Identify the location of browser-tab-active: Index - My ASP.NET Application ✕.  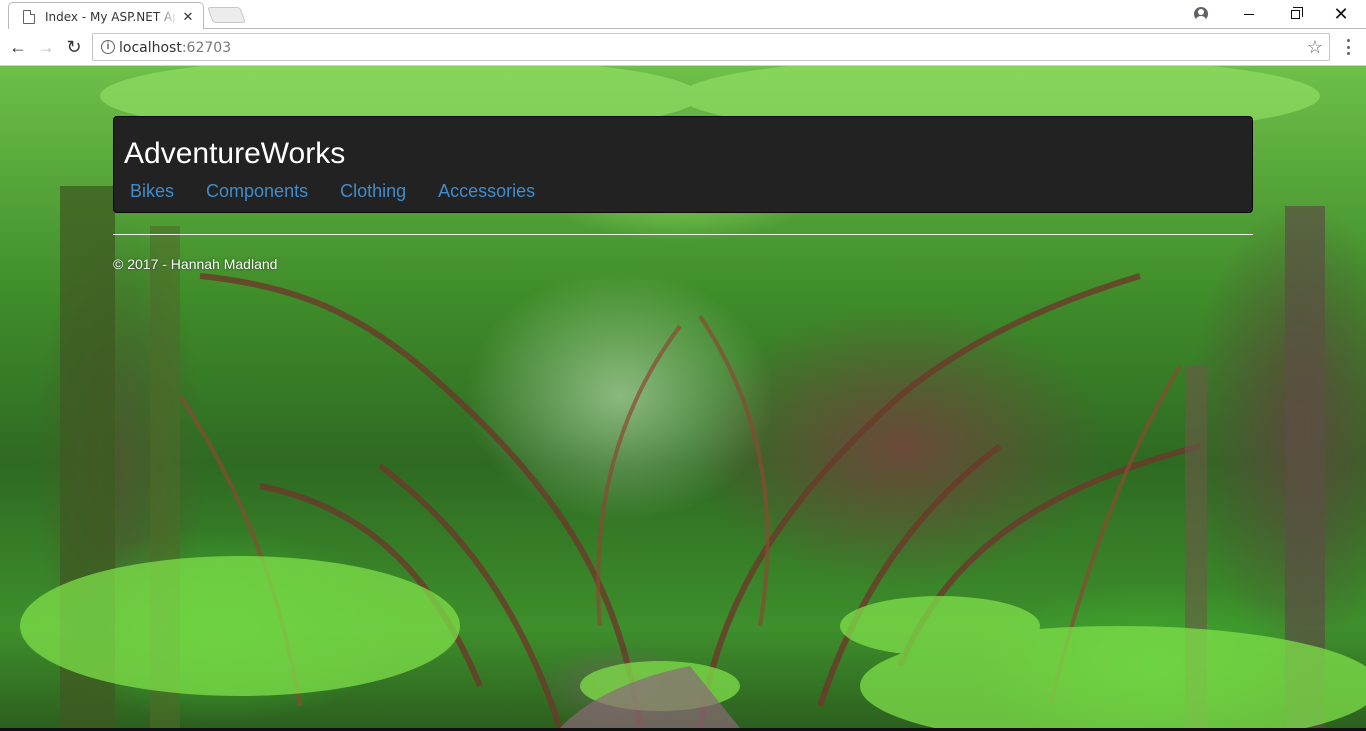
(106, 15).